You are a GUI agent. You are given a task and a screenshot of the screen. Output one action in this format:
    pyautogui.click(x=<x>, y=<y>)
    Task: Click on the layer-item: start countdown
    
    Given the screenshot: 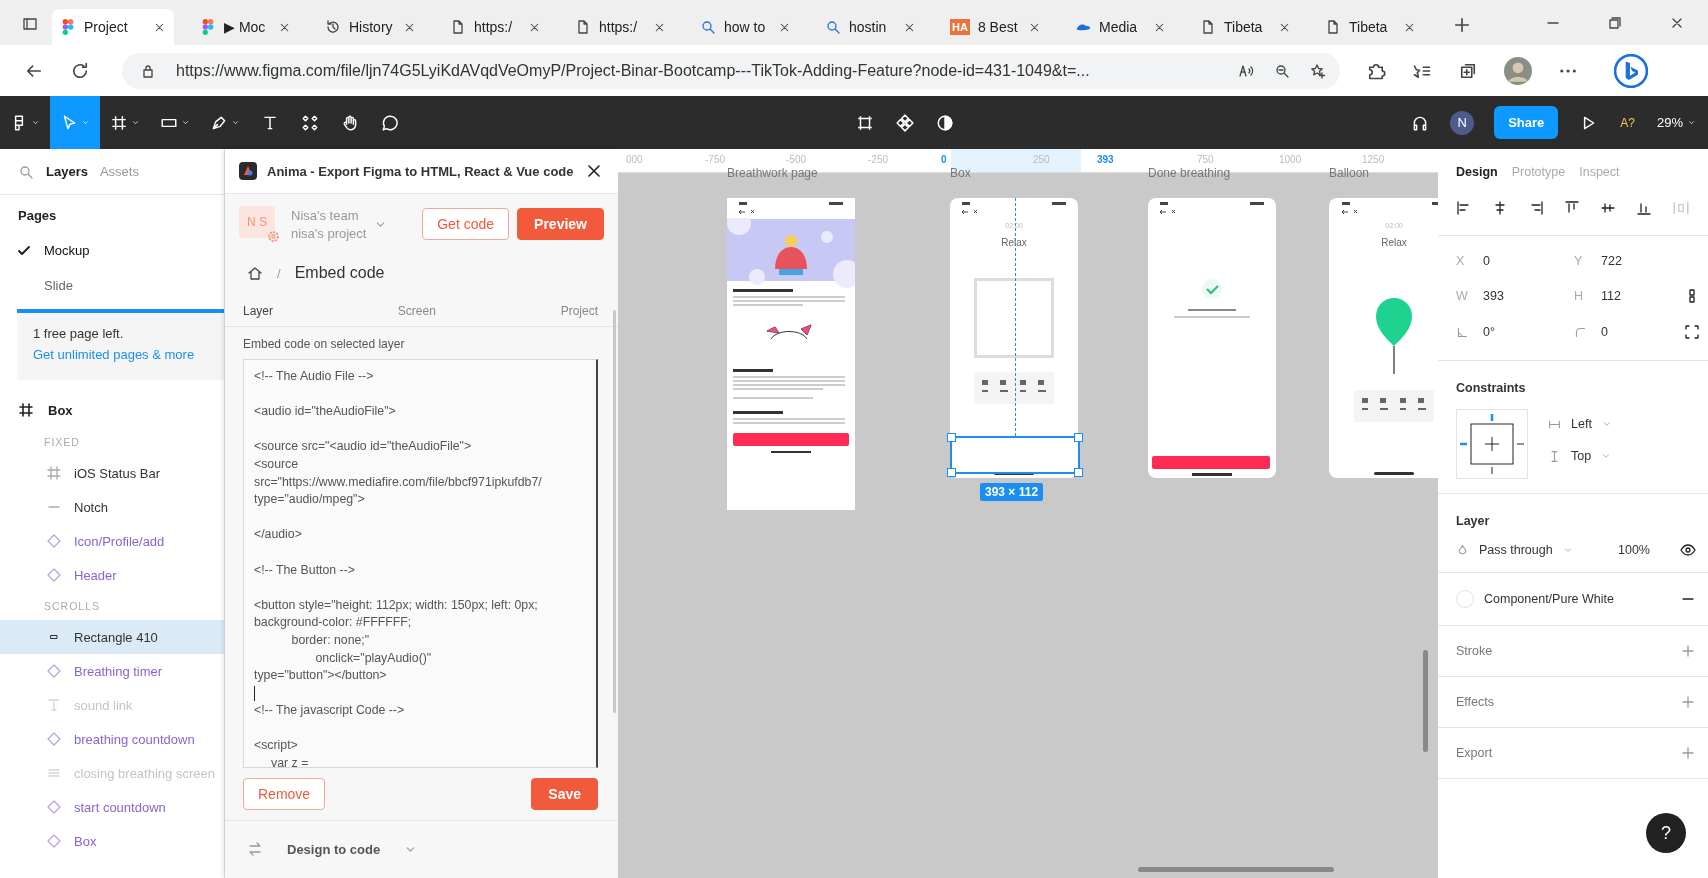 What is the action you would take?
    pyautogui.click(x=112, y=807)
    